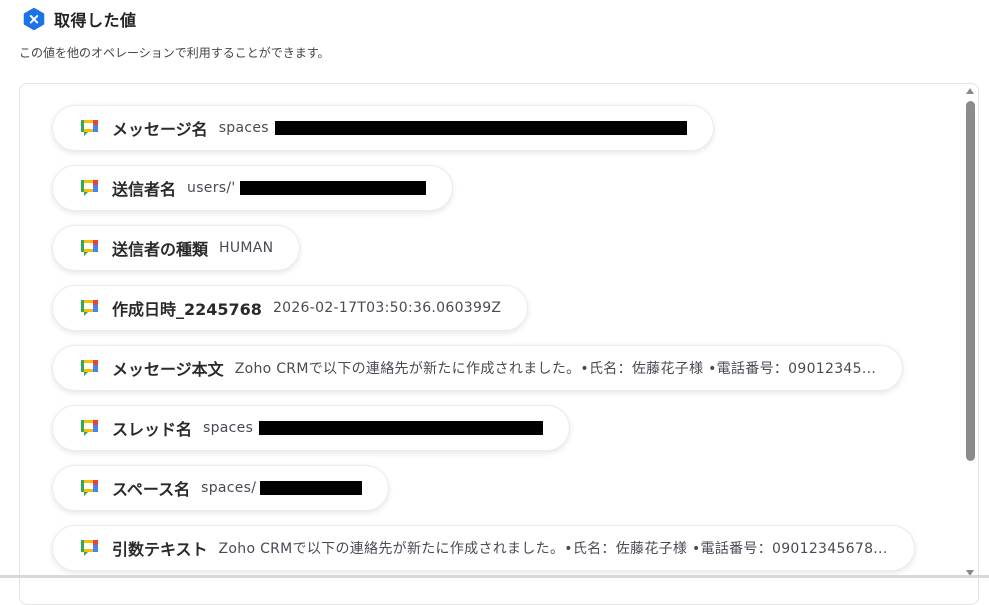  I want to click on value-chip-sender-name: 送信者名 users/', so click(252, 188).